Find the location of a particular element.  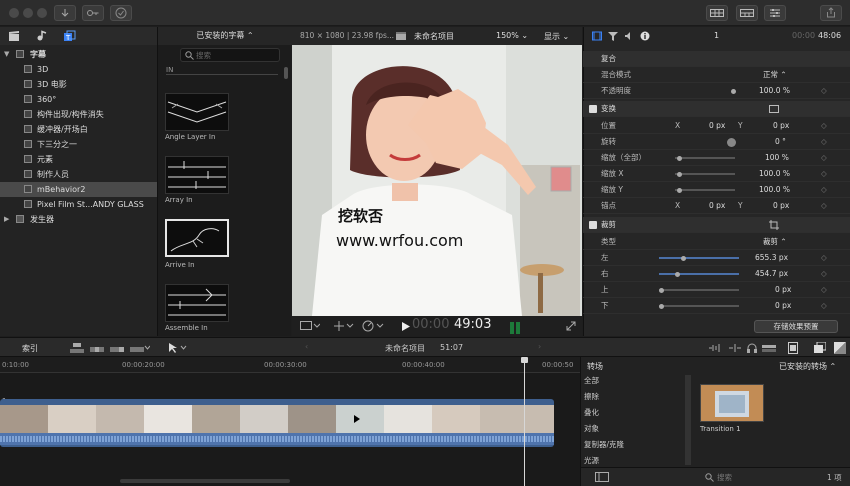

crop-left-slider is located at coordinates (683, 258).